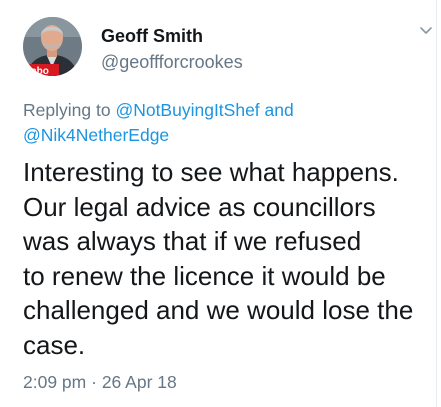  I want to click on author-display-name: Geoff Smith, so click(152, 36).